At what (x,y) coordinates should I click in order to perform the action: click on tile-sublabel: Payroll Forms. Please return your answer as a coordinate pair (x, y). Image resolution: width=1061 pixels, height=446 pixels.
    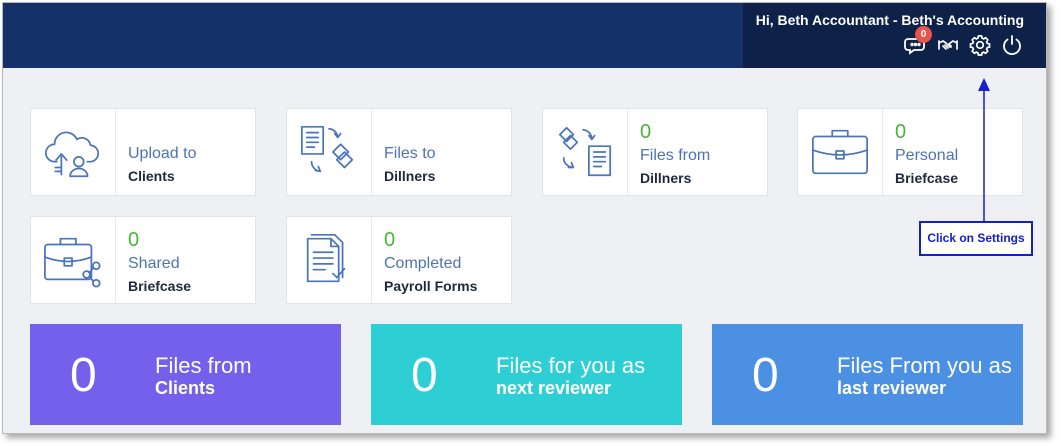
    Looking at the image, I should click on (431, 286).